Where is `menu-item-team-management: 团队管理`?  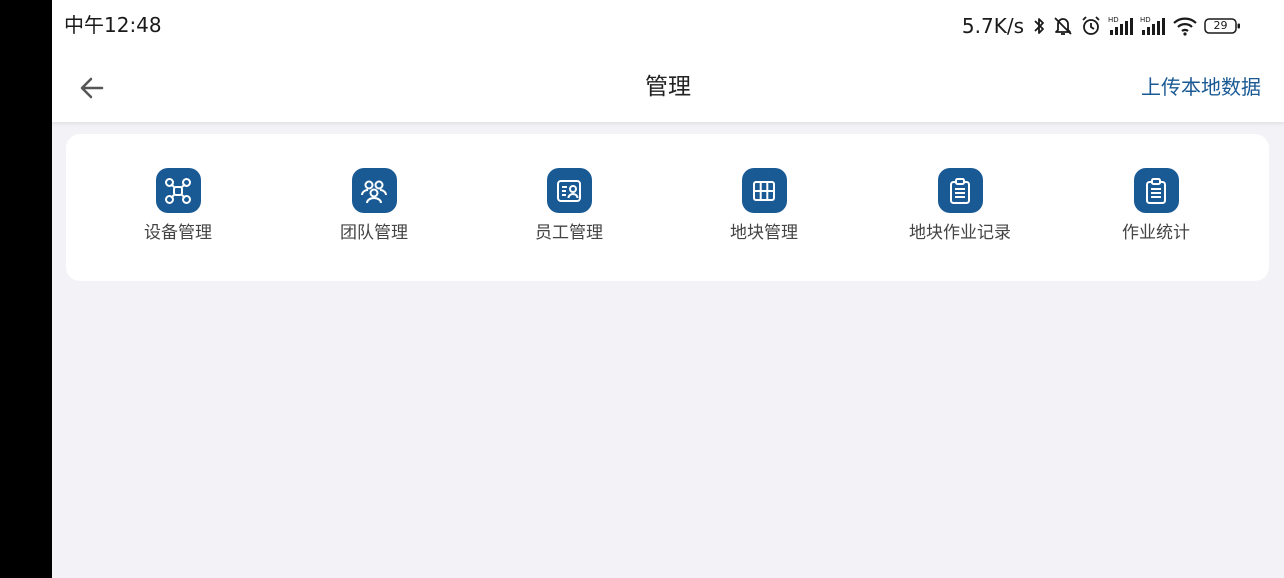 menu-item-team-management: 团队管理 is located at coordinates (374, 208).